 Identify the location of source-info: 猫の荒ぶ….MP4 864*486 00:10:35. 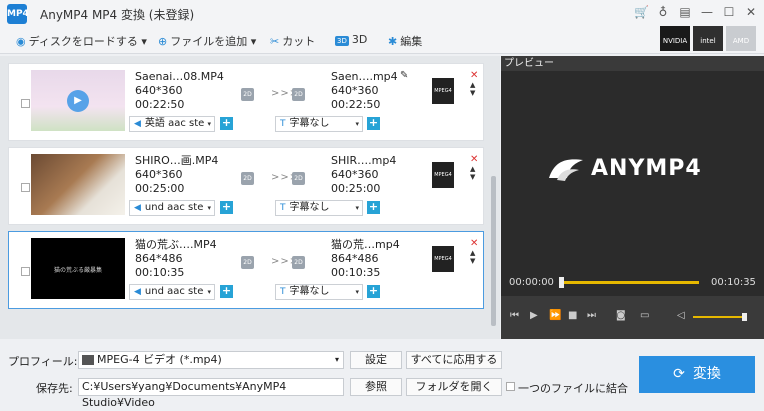
(176, 259).